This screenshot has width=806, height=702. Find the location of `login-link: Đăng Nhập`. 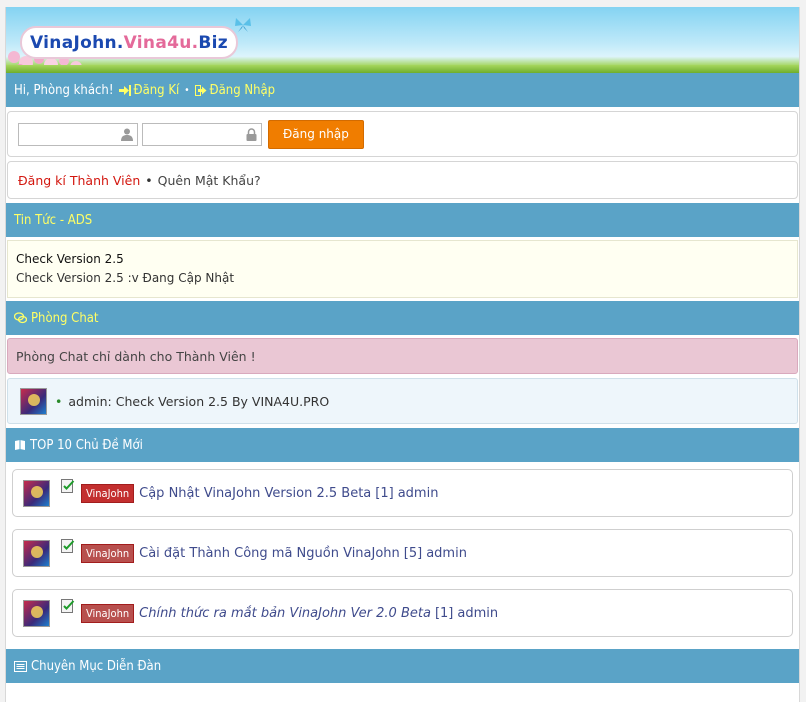

login-link: Đăng Nhập is located at coordinates (235, 90).